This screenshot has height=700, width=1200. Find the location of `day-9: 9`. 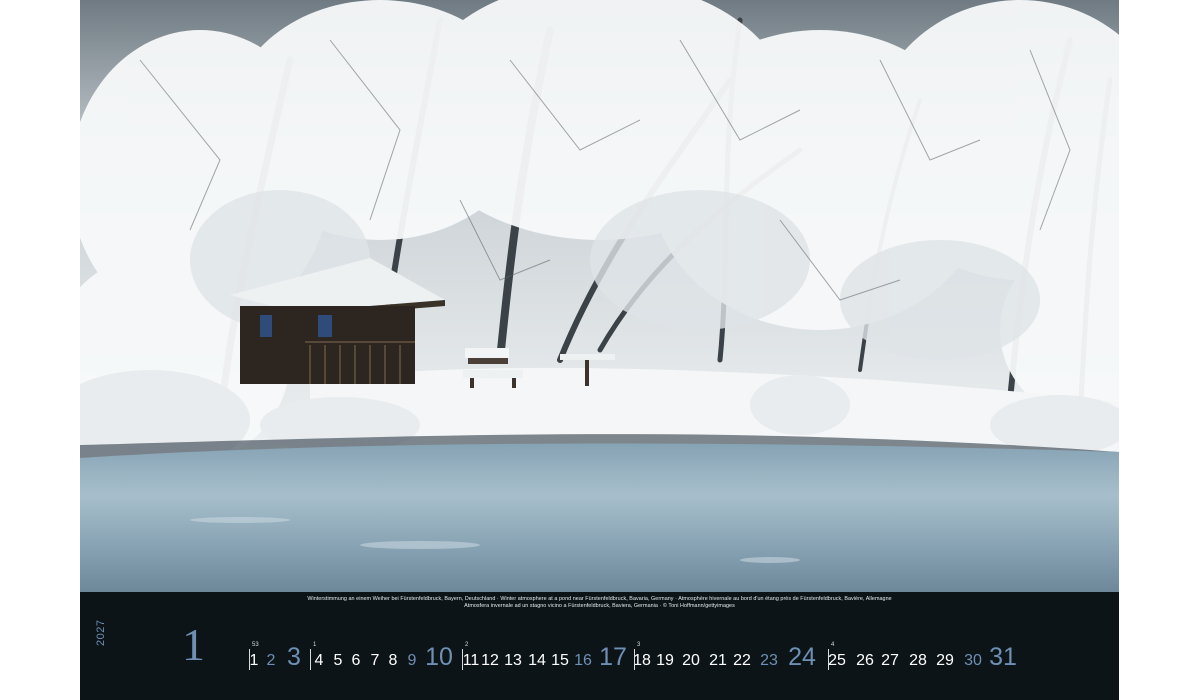

day-9: 9 is located at coordinates (412, 660).